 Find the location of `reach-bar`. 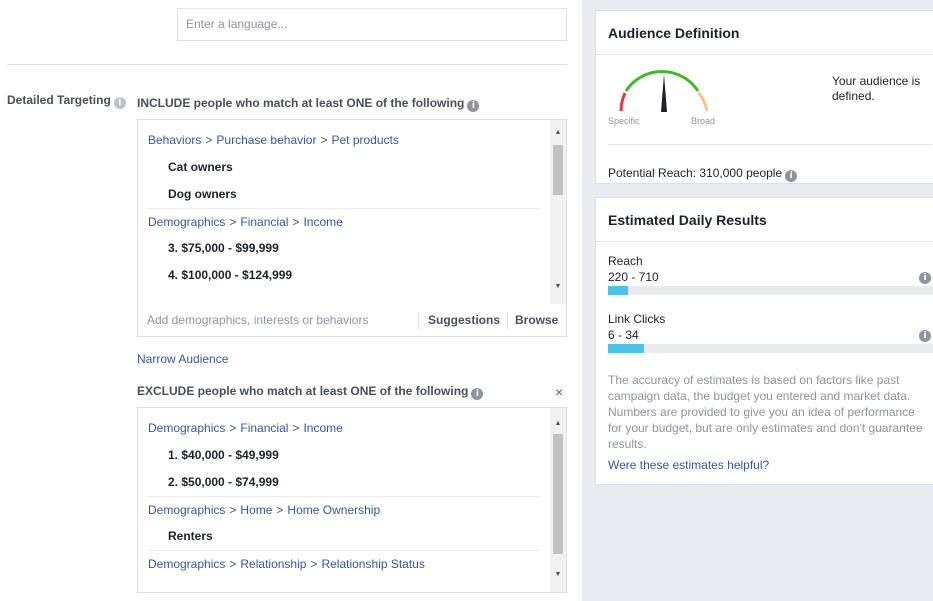

reach-bar is located at coordinates (770, 290).